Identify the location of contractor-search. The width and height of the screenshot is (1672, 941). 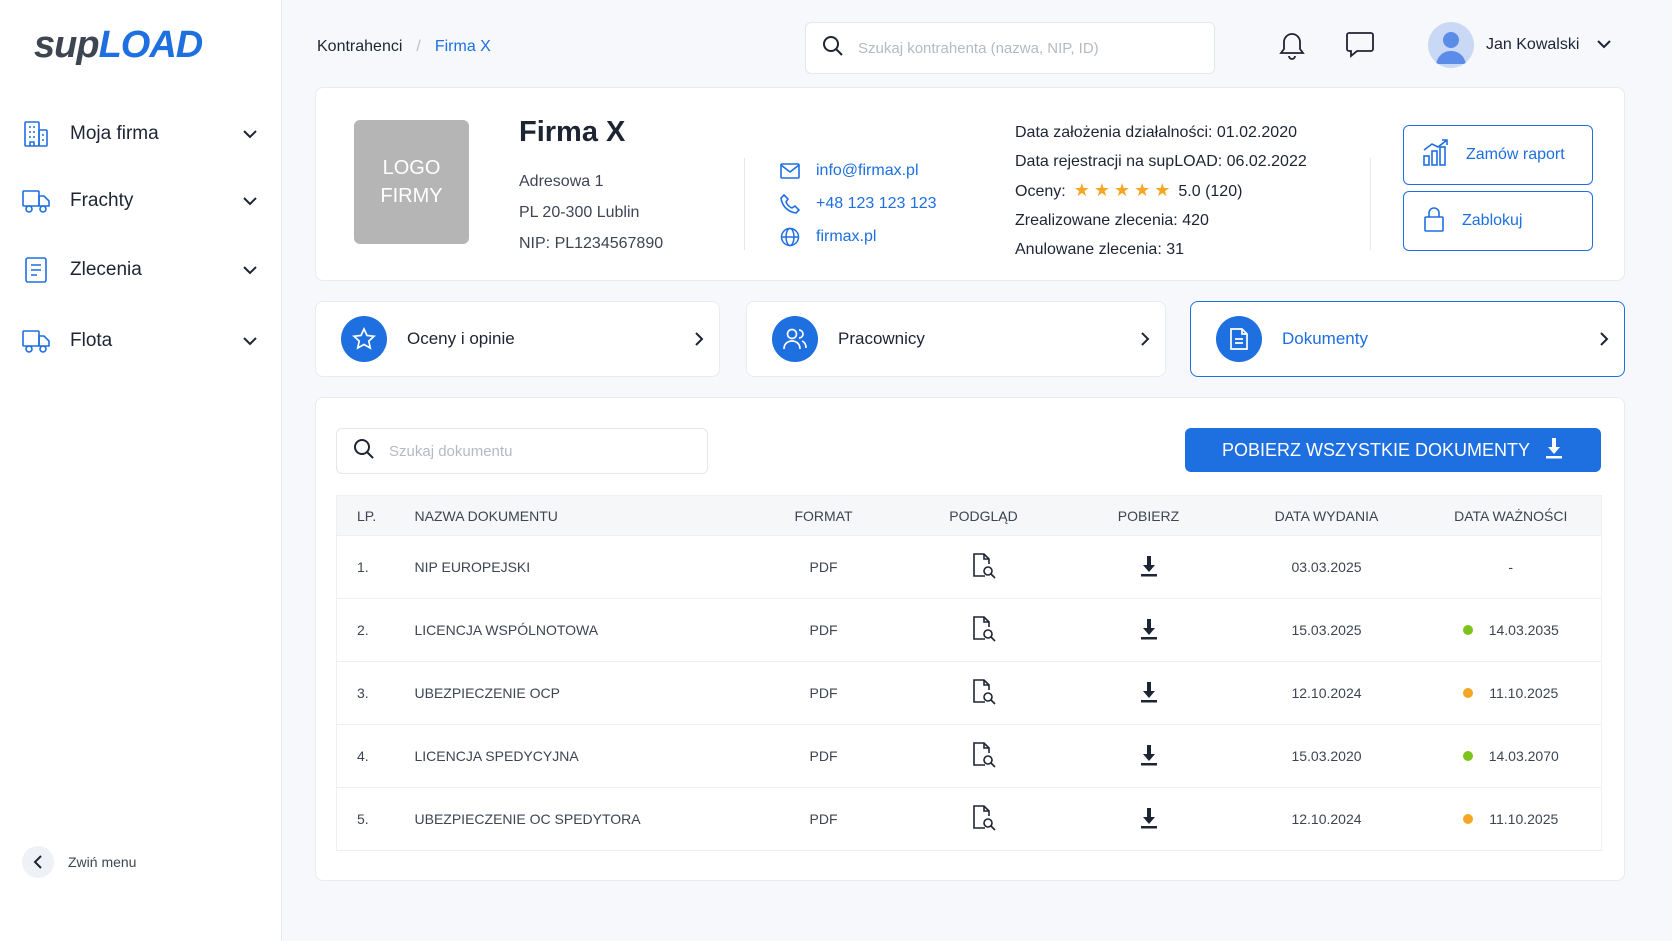
(1010, 48).